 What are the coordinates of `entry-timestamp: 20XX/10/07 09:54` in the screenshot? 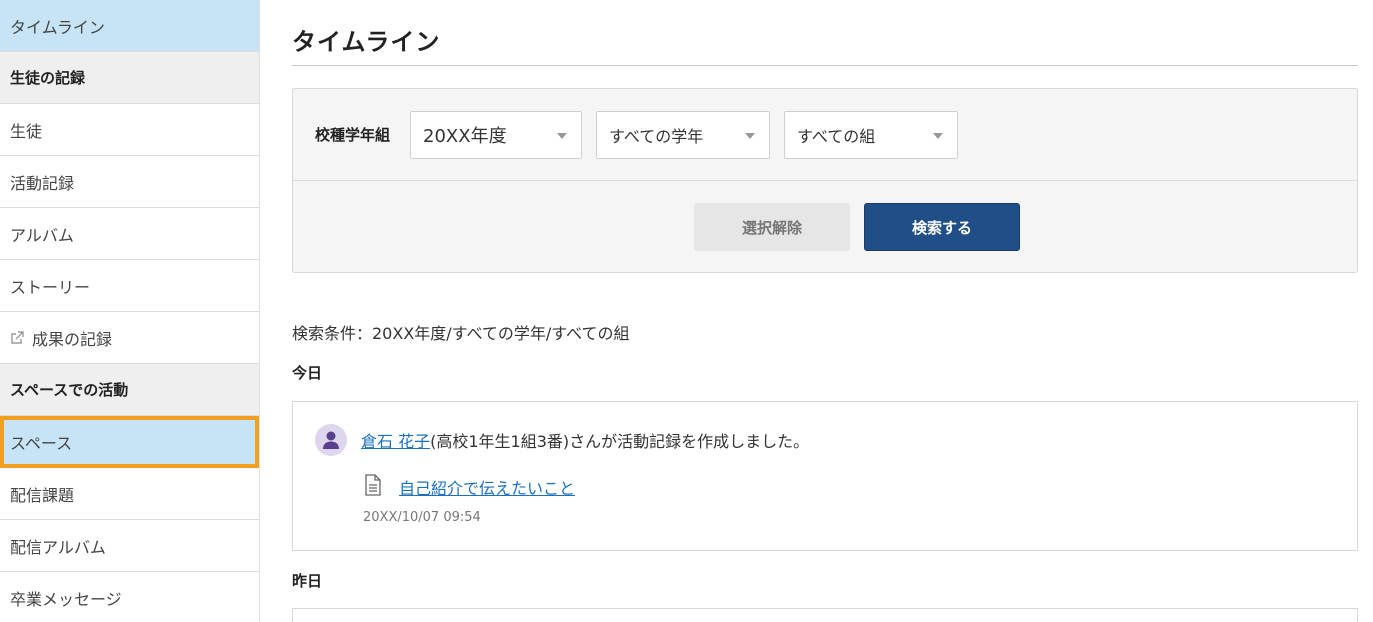 It's located at (422, 517).